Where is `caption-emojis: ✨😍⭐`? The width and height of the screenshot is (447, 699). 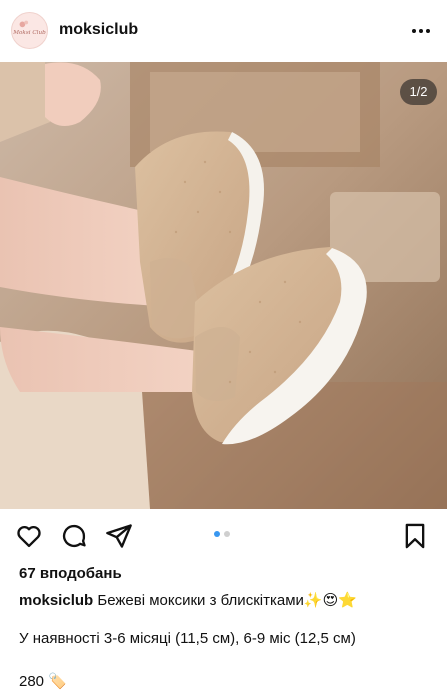
caption-emojis: ✨😍⭐ is located at coordinates (330, 600).